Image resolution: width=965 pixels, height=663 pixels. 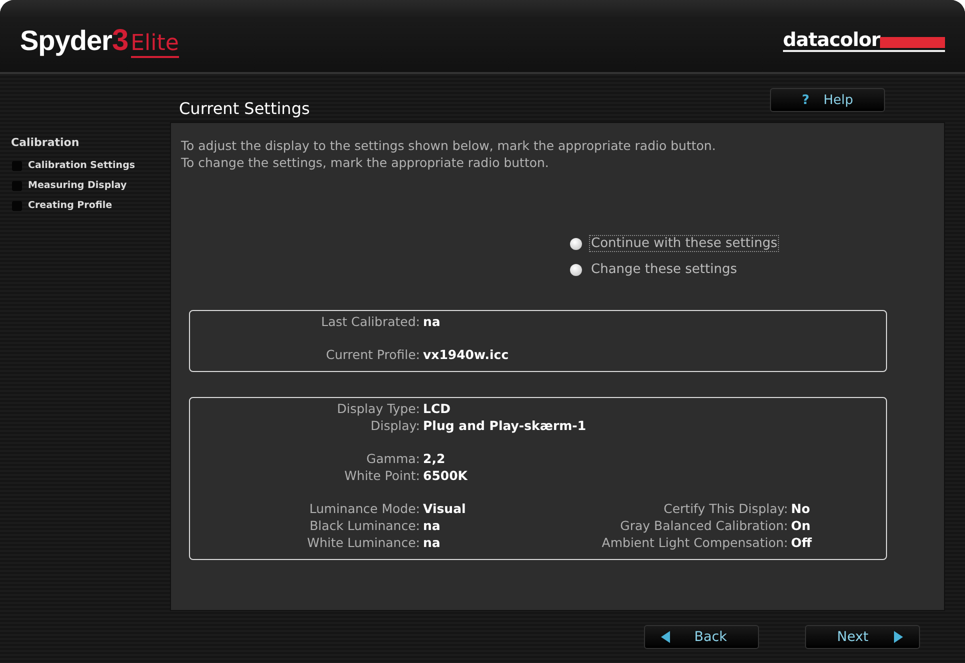 I want to click on field-value: vx1940w.icc, so click(x=465, y=354).